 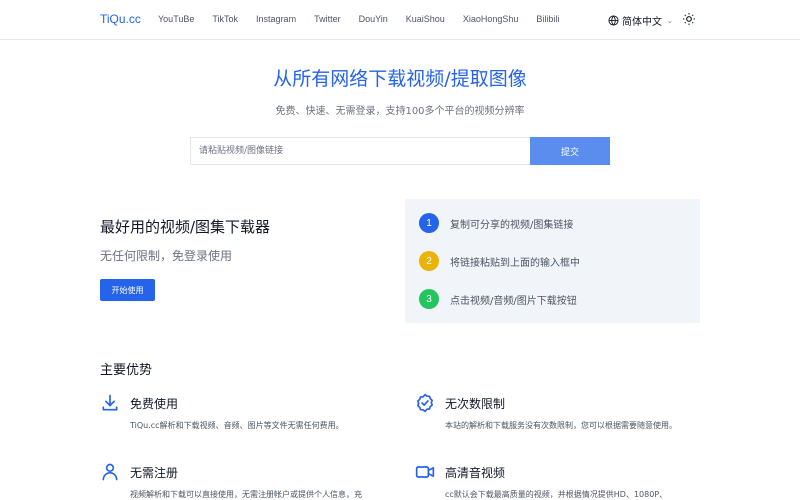 I want to click on step-text: 点击视频/音频/图片下载按钮, so click(x=513, y=301).